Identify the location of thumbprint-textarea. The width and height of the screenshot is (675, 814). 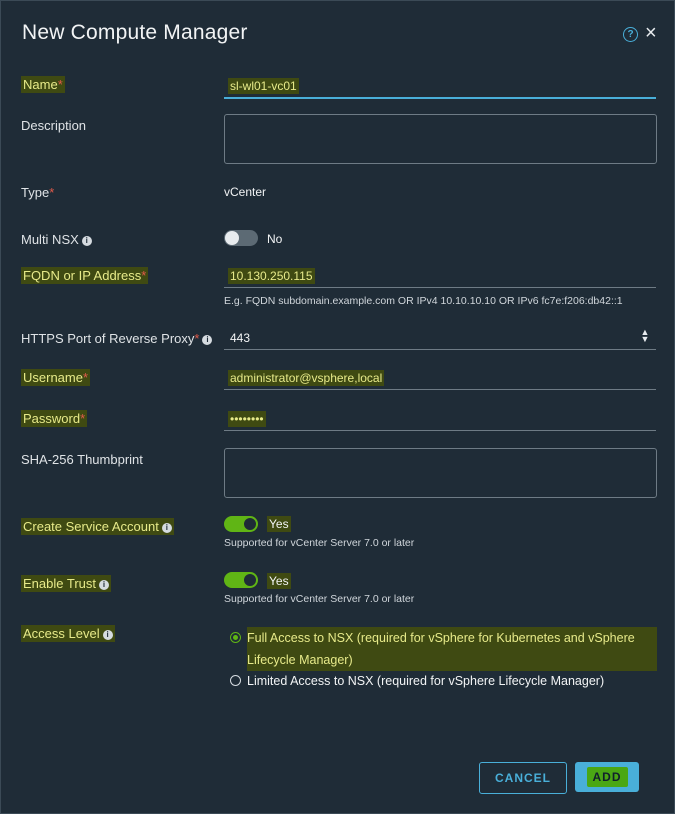
(440, 473).